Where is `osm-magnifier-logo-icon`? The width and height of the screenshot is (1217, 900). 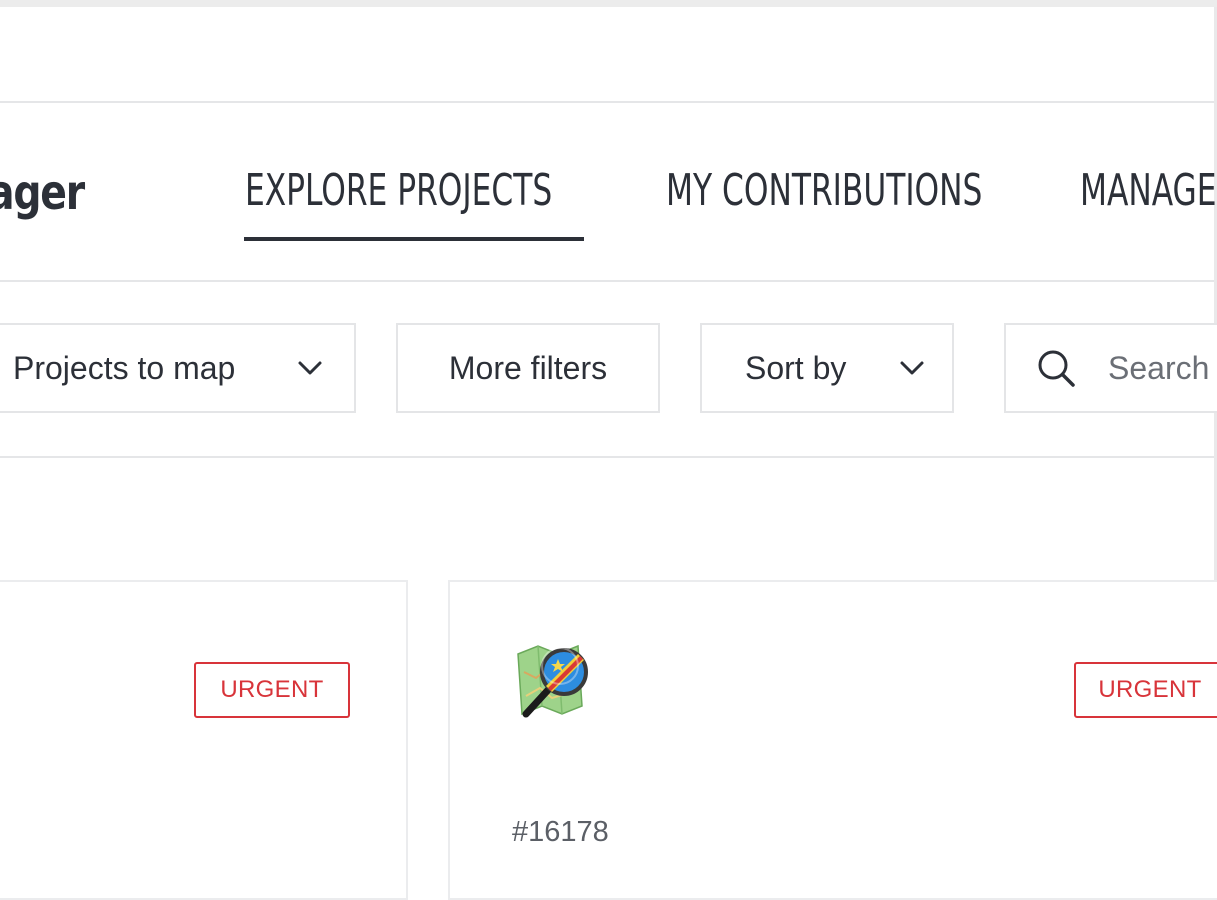 osm-magnifier-logo-icon is located at coordinates (554, 683).